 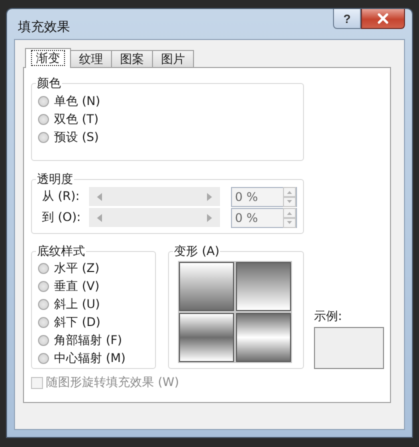 What do you see at coordinates (173, 58) in the screenshot?
I see `tab: 图片` at bounding box center [173, 58].